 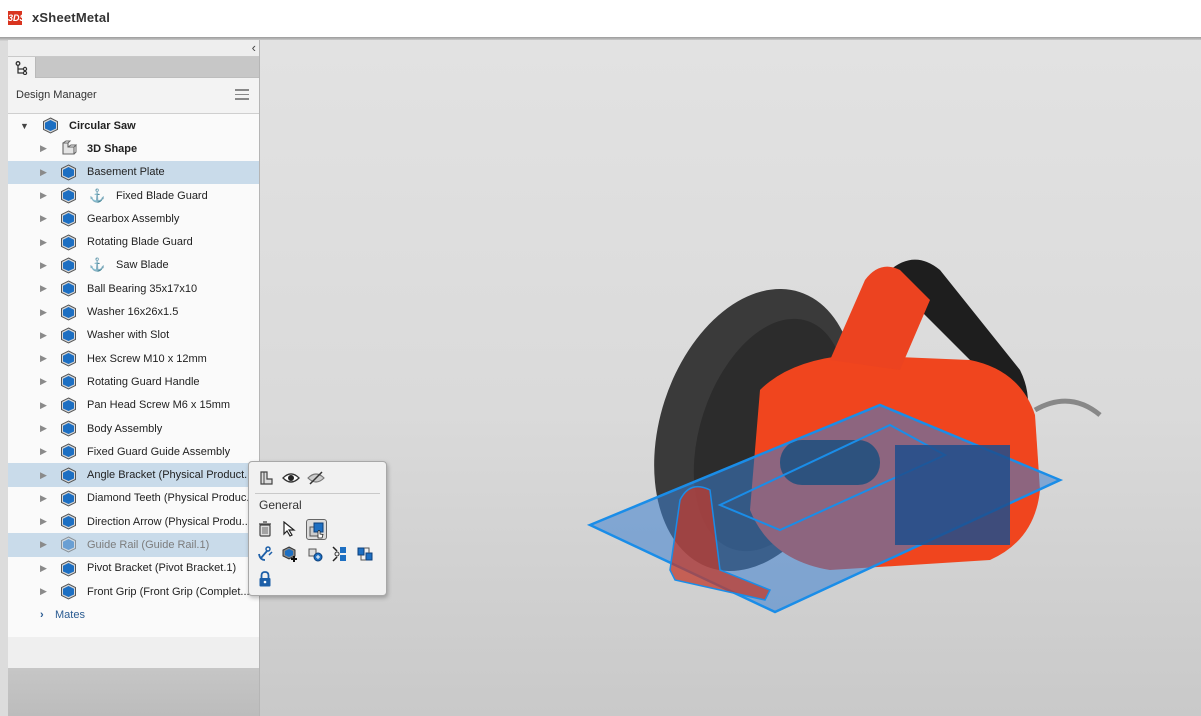 What do you see at coordinates (102, 125) in the screenshot?
I see `tree-root-label: Circular Saw` at bounding box center [102, 125].